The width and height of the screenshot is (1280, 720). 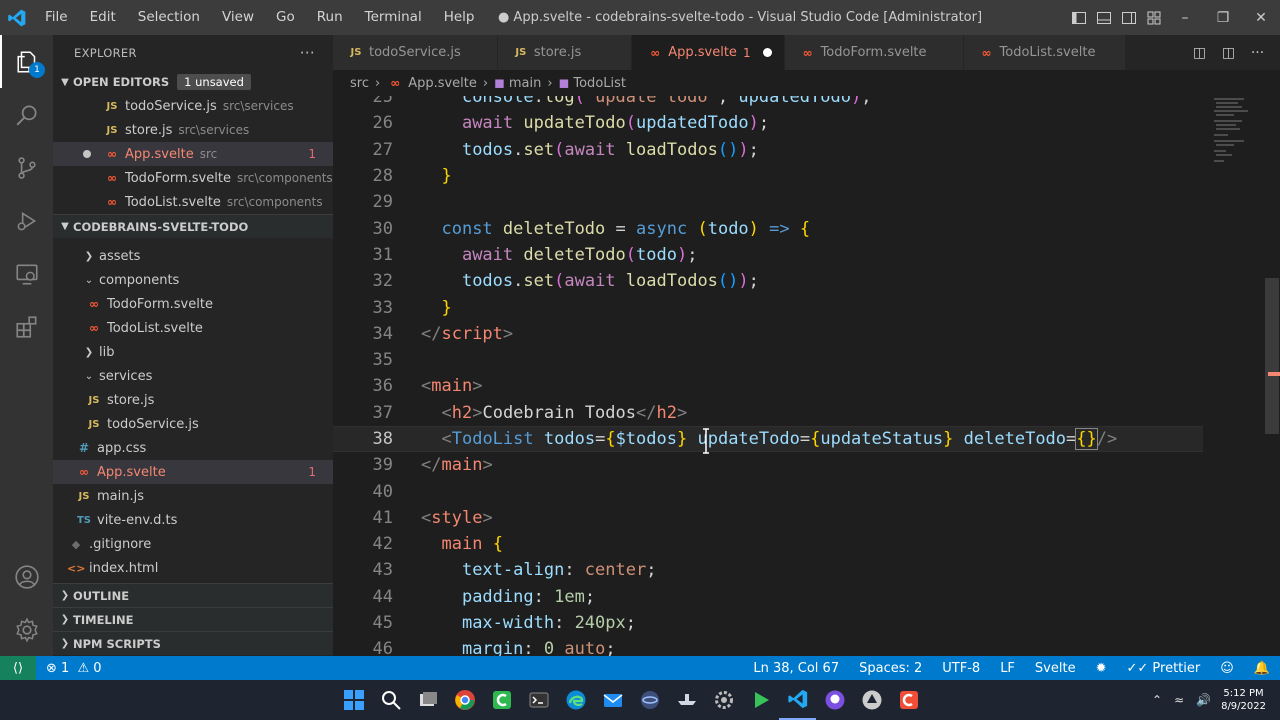 What do you see at coordinates (1228, 53) in the screenshot?
I see `split-editor-icon: ◫` at bounding box center [1228, 53].